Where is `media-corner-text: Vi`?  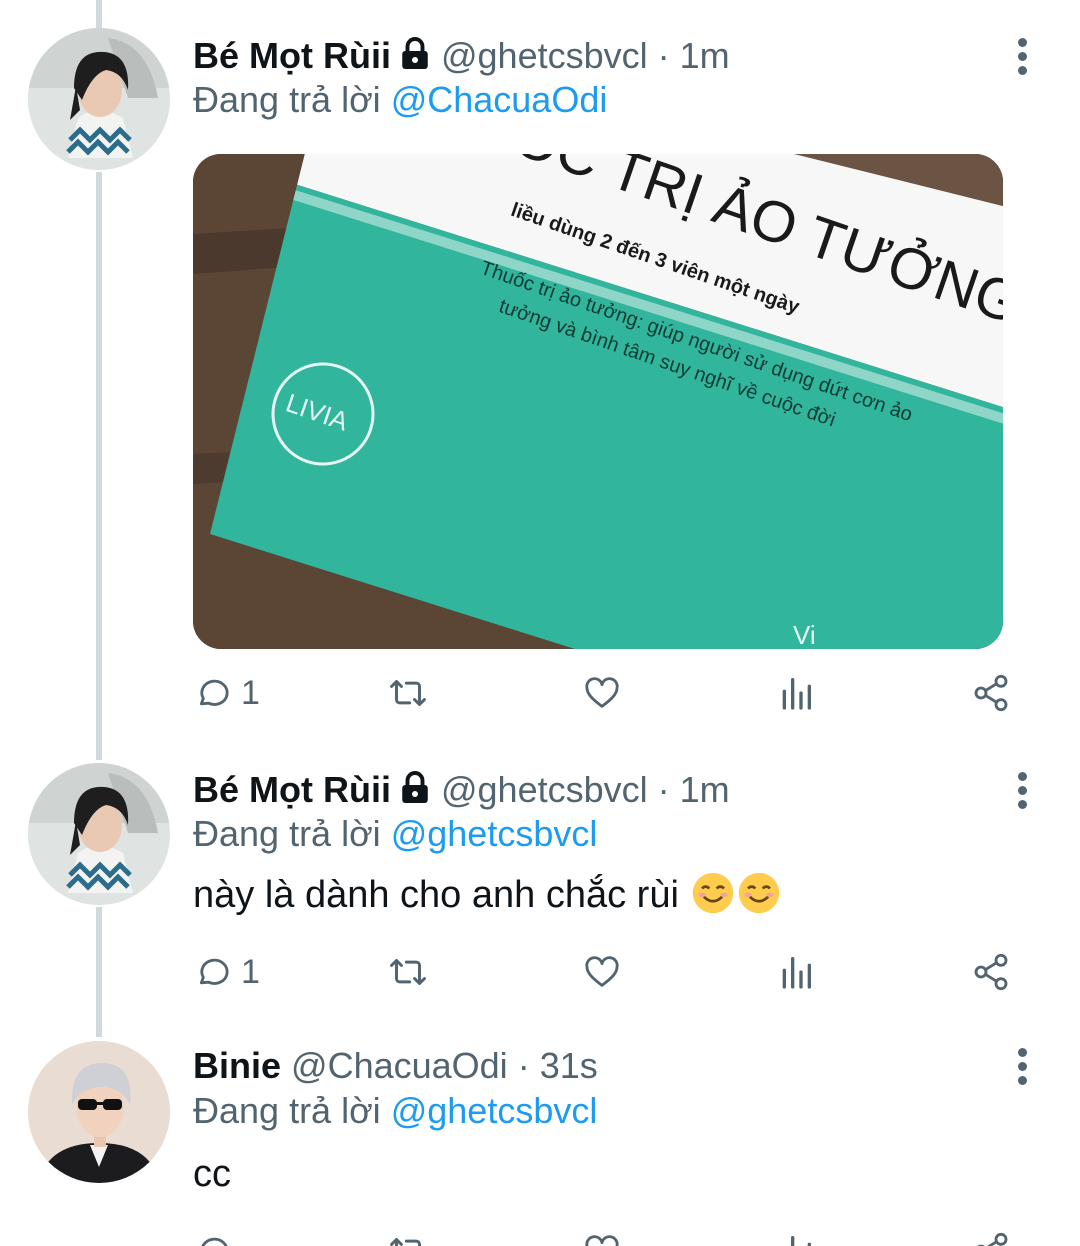 media-corner-text: Vi is located at coordinates (804, 634).